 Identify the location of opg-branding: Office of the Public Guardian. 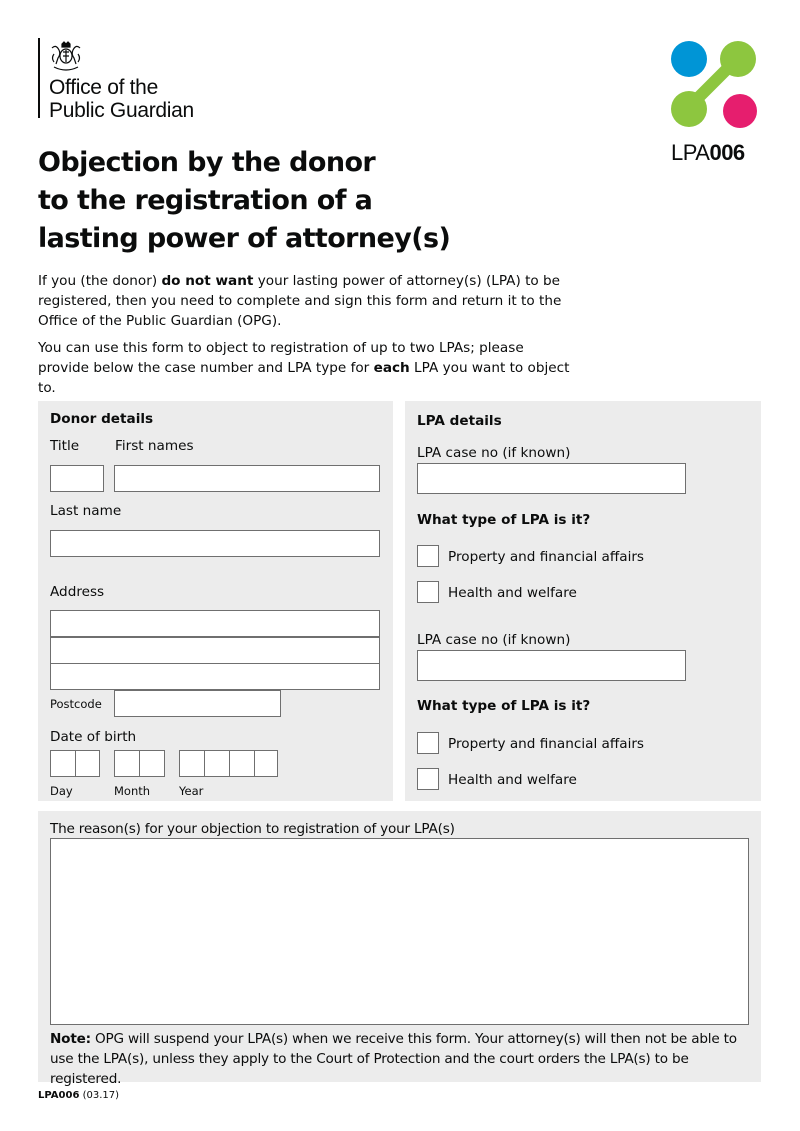
(116, 80).